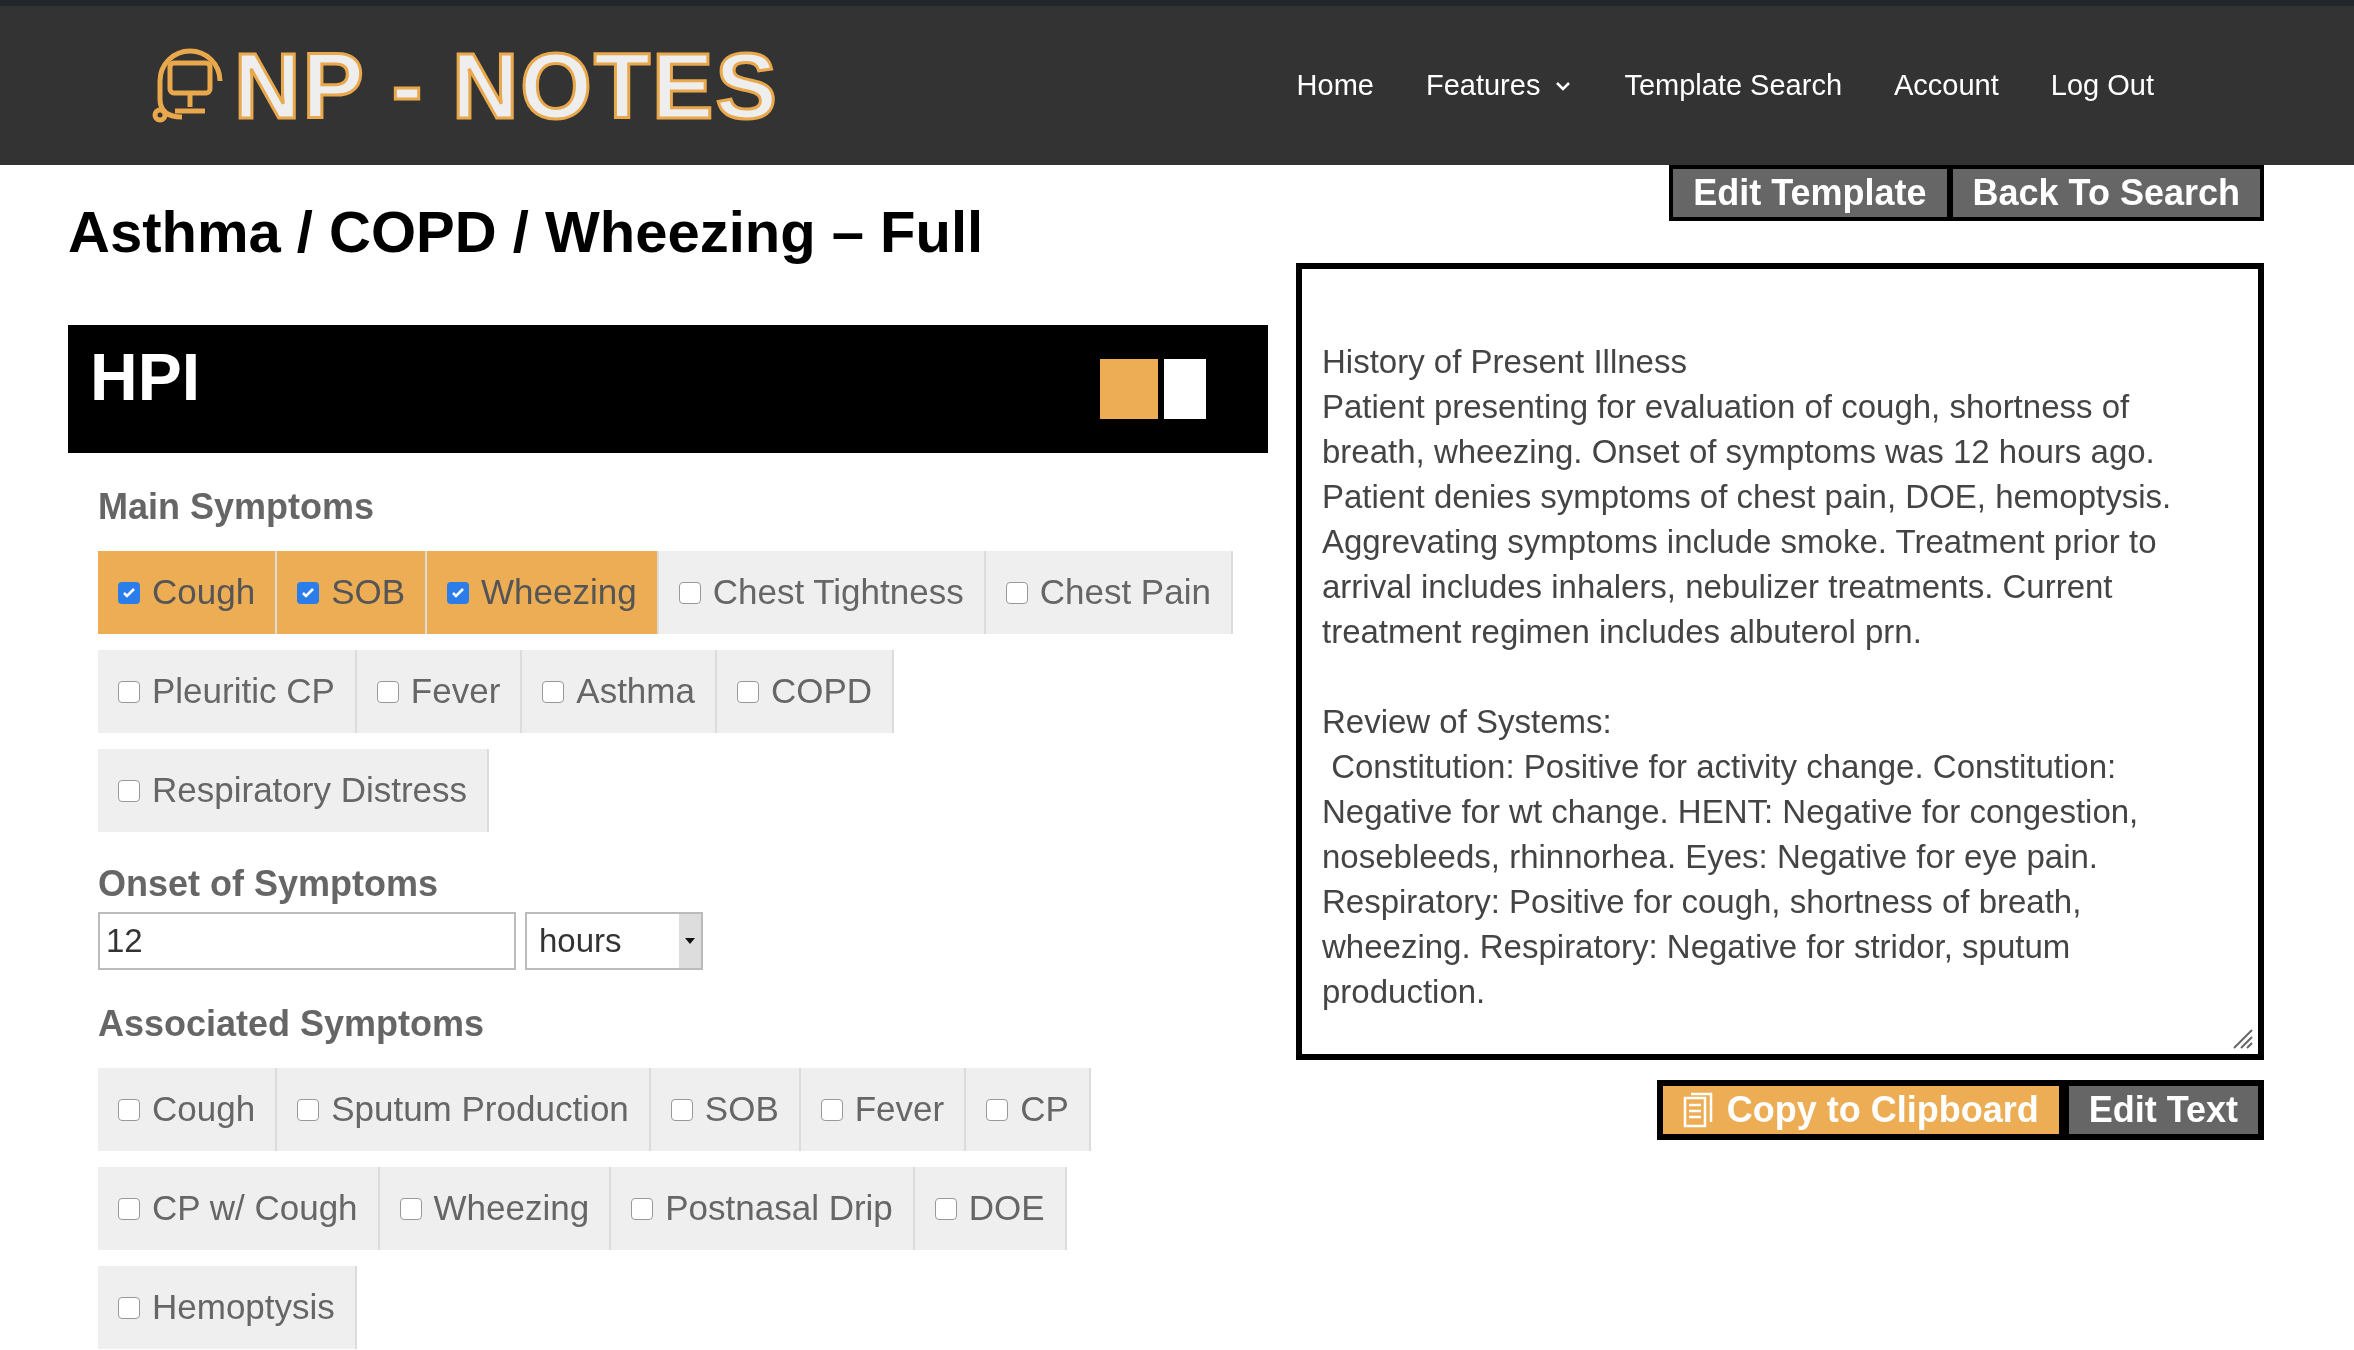 This screenshot has height=1350, width=2354. What do you see at coordinates (1109, 592) in the screenshot?
I see `symptom-option: Chest Pain` at bounding box center [1109, 592].